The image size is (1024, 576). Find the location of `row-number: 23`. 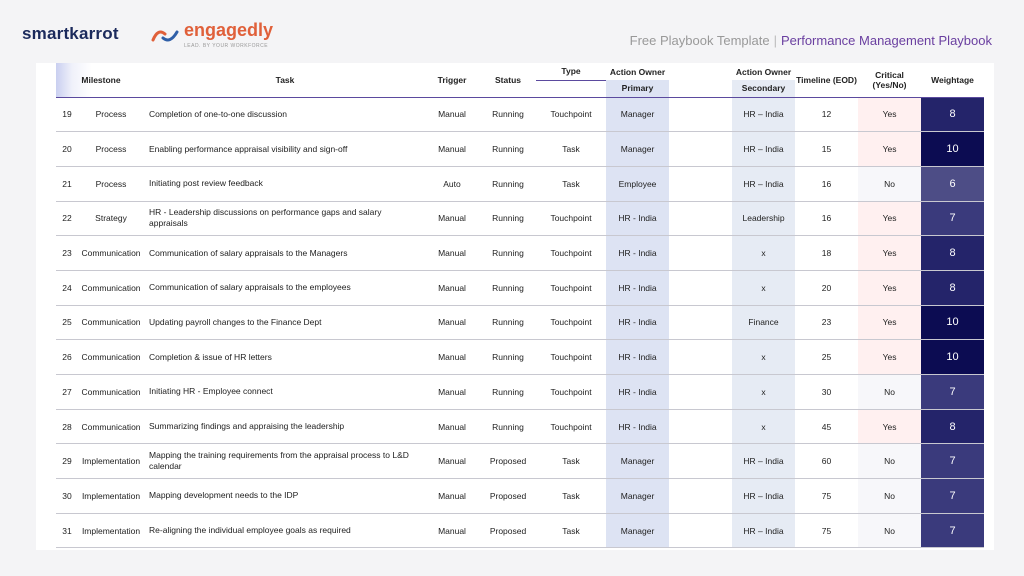

row-number: 23 is located at coordinates (66, 253).